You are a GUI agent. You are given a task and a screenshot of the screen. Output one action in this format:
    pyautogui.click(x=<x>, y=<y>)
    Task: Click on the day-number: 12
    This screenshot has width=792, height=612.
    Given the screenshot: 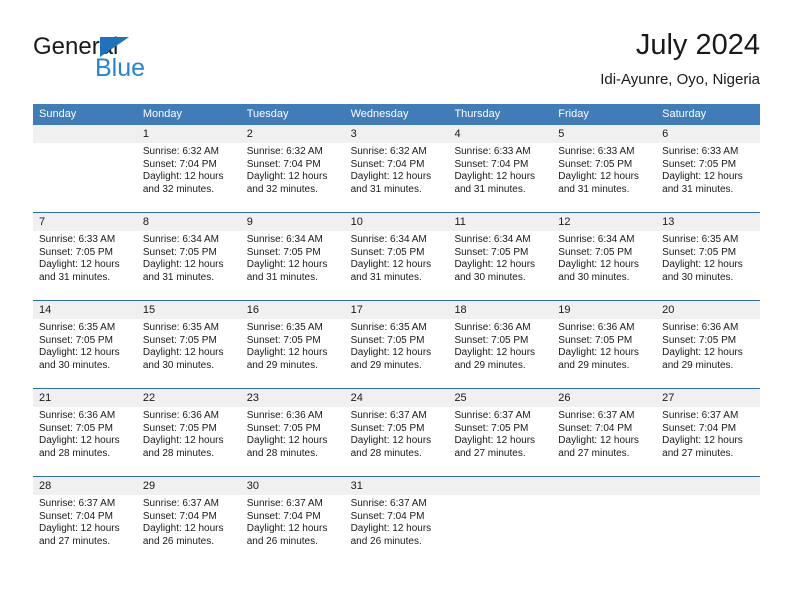 What is the action you would take?
    pyautogui.click(x=604, y=222)
    